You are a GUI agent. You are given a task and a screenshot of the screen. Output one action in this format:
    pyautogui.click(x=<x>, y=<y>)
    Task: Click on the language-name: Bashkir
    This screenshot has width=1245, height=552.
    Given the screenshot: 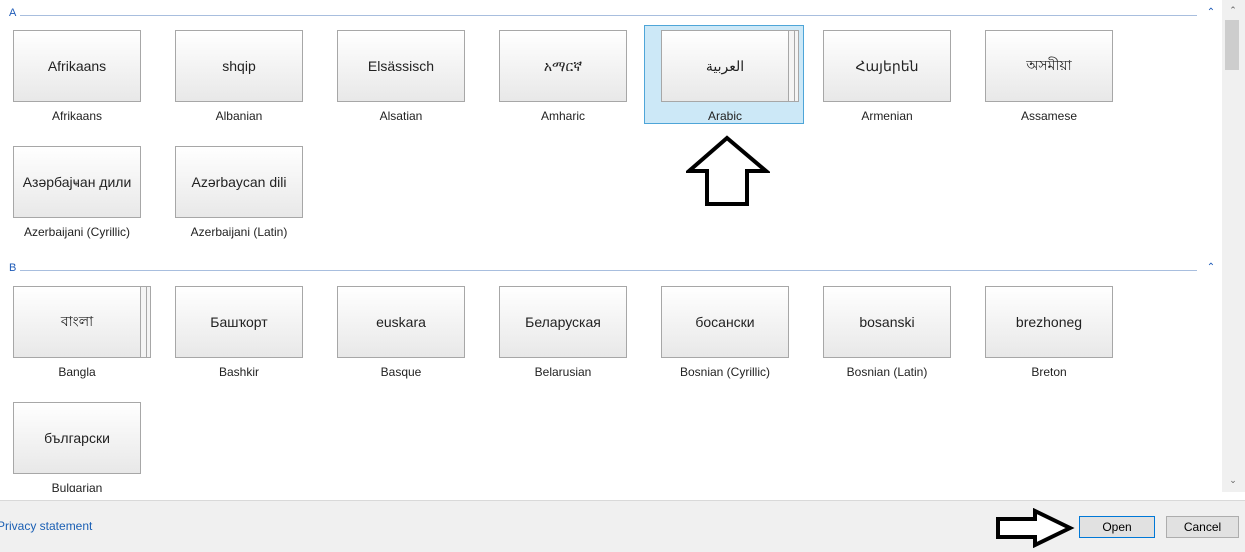 What is the action you would take?
    pyautogui.click(x=238, y=372)
    